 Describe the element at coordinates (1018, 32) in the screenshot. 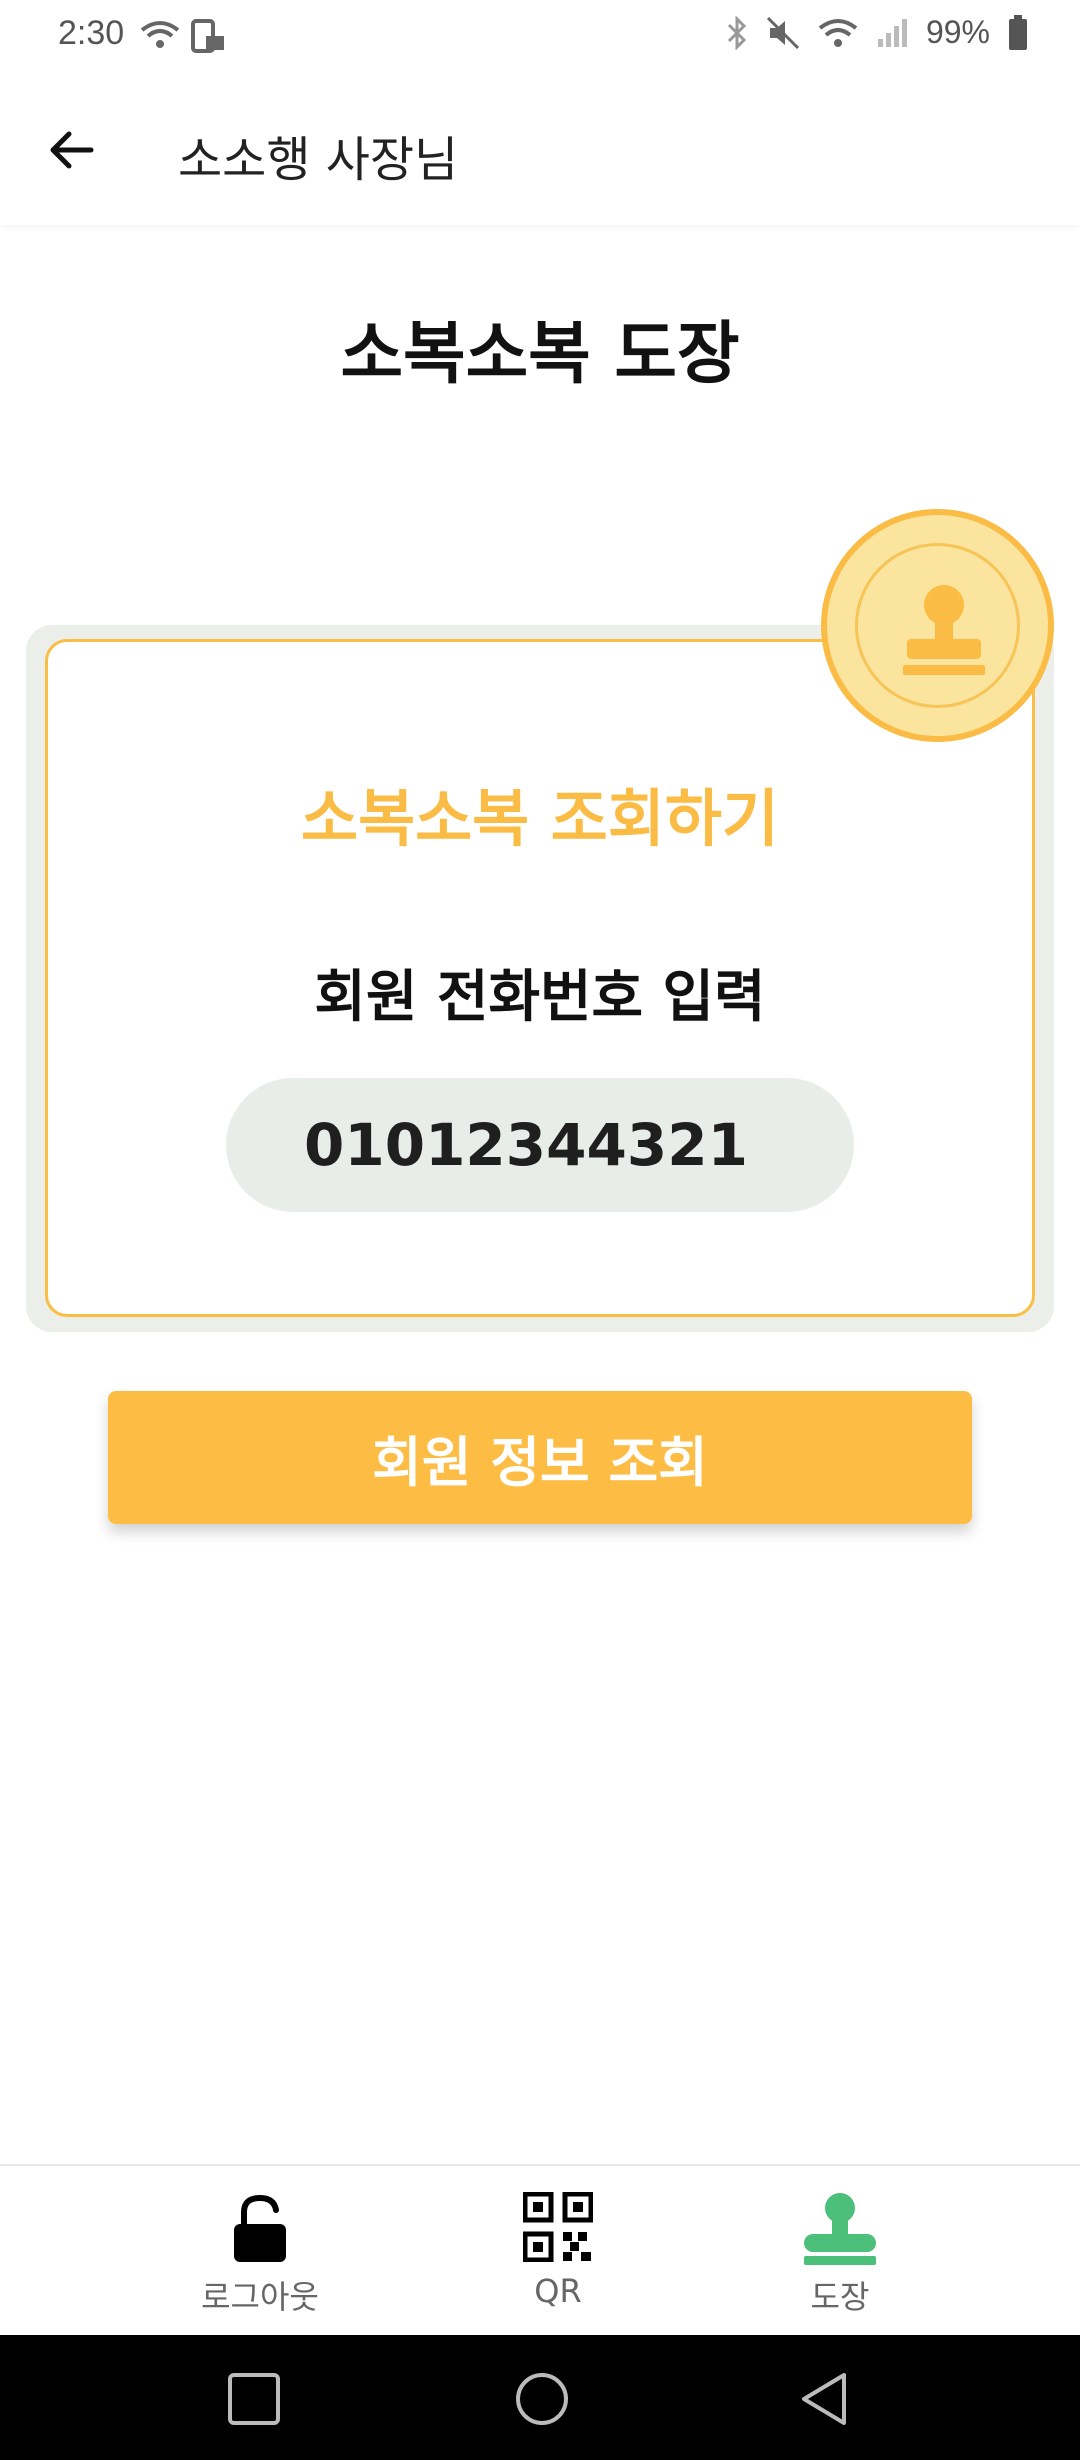

I see `battery-icon` at that location.